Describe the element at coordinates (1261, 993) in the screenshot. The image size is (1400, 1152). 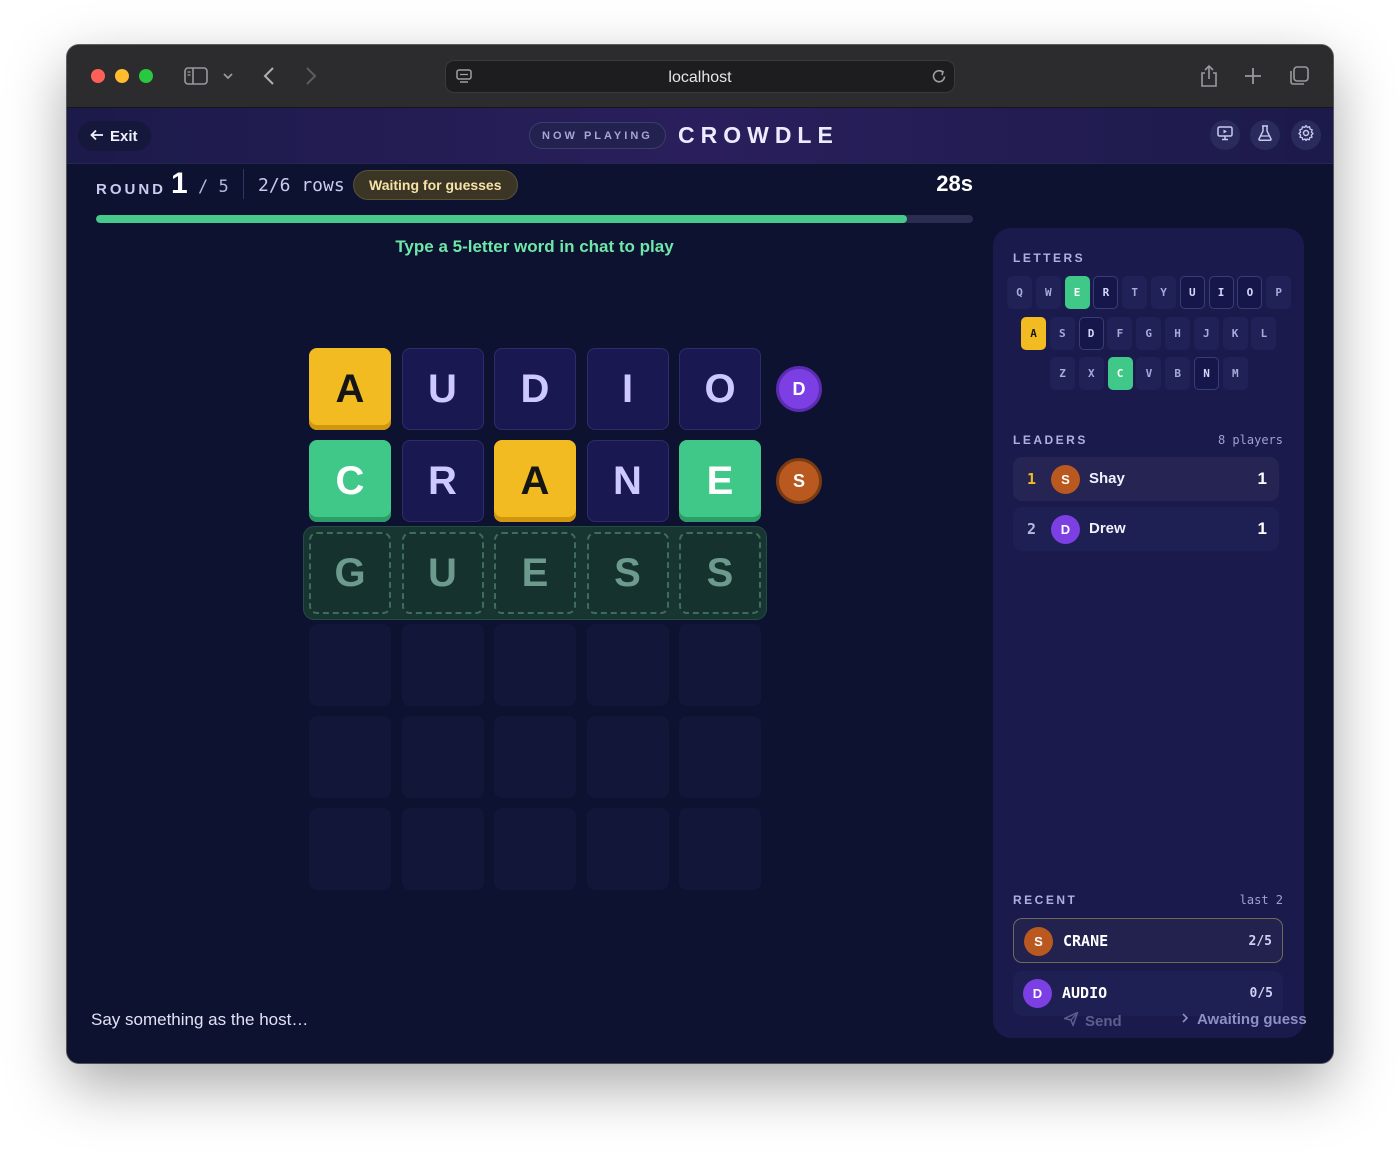
I see `recent-score: 0/5` at that location.